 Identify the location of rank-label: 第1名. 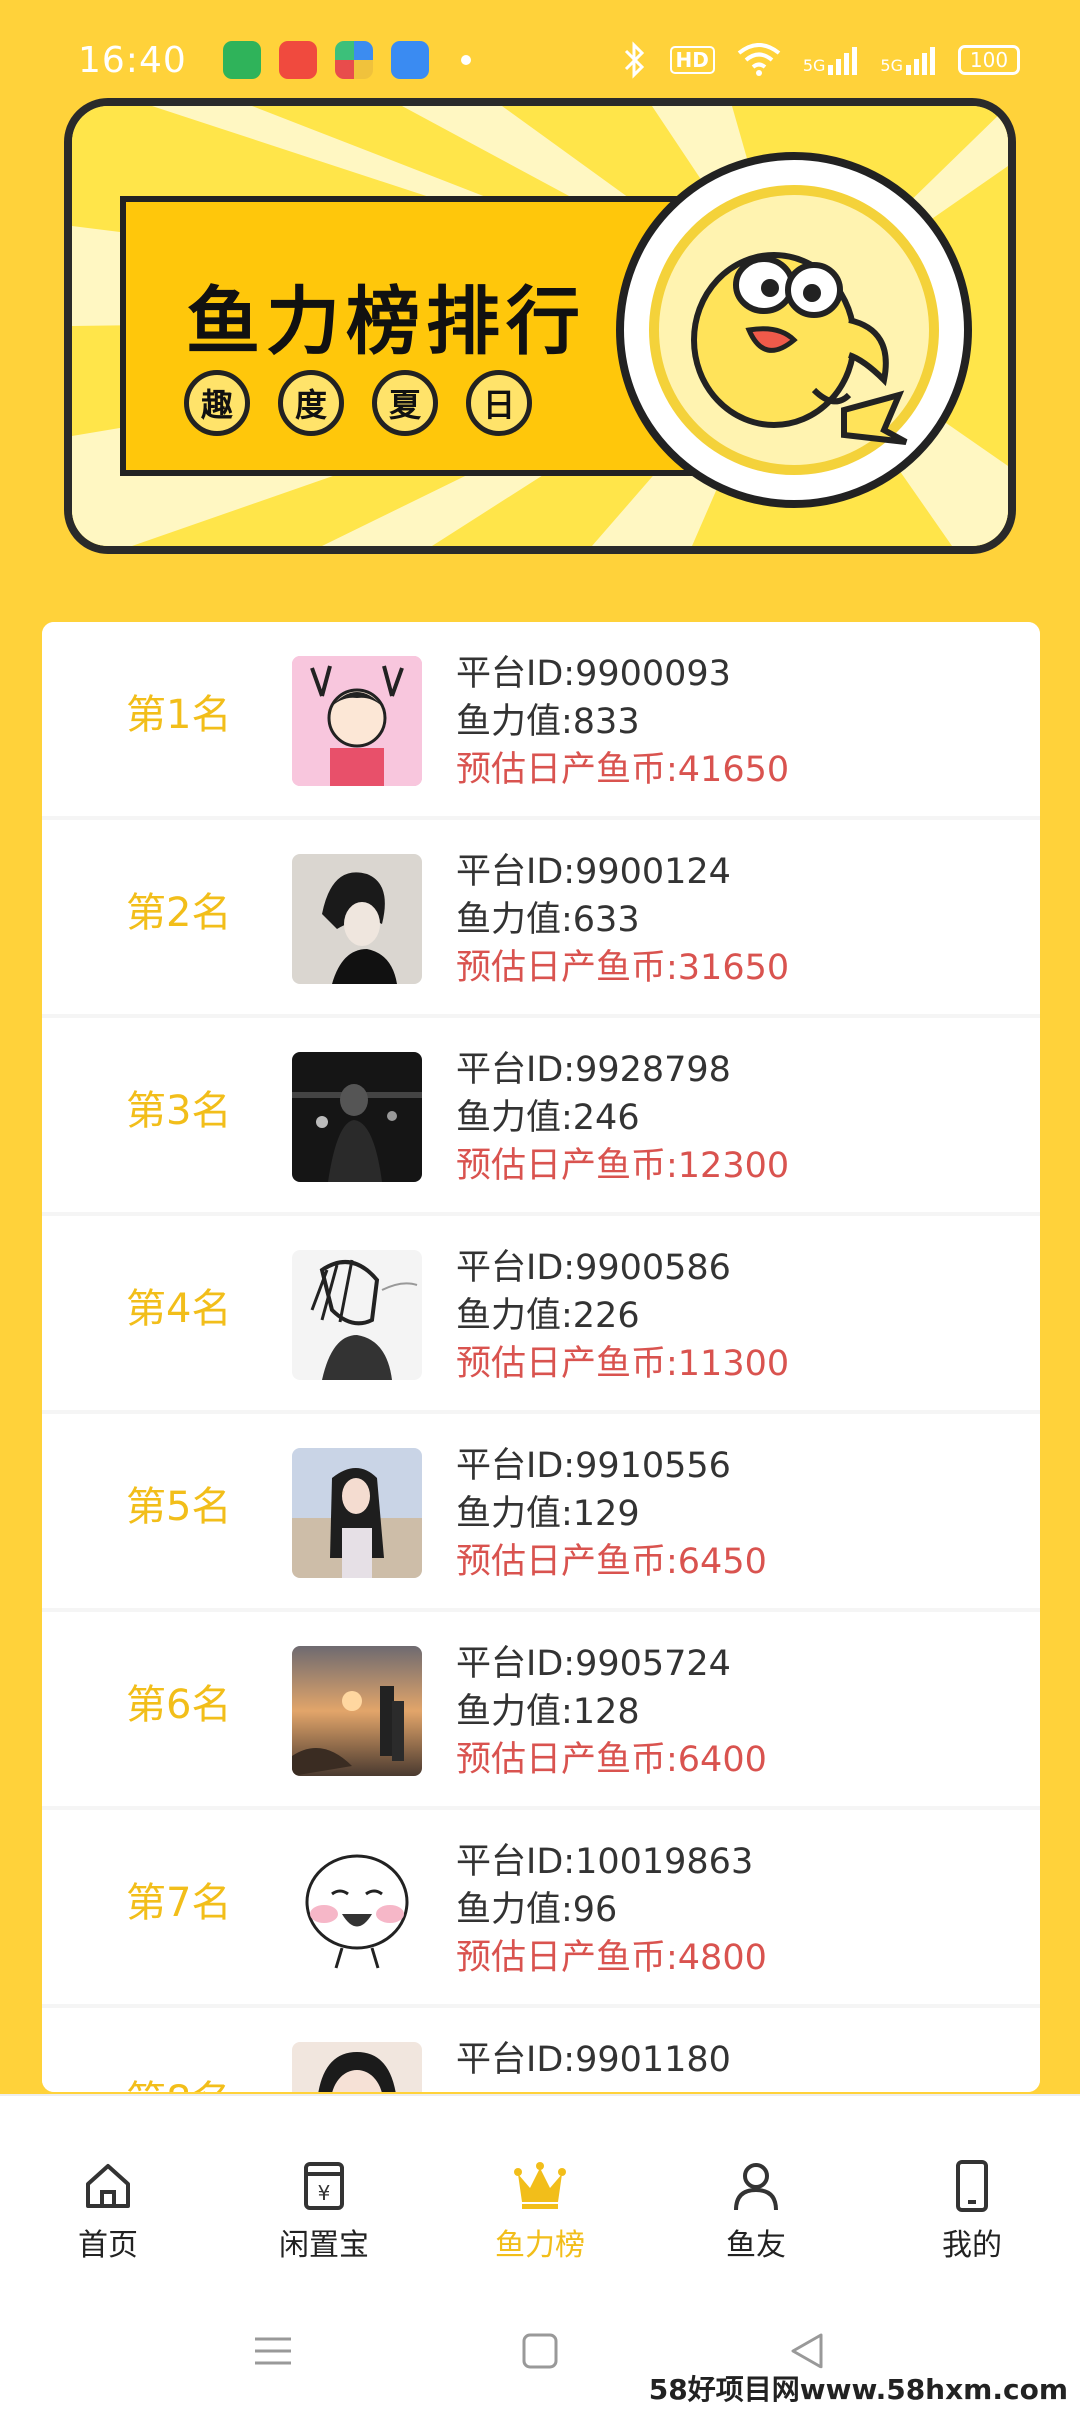
(179, 715).